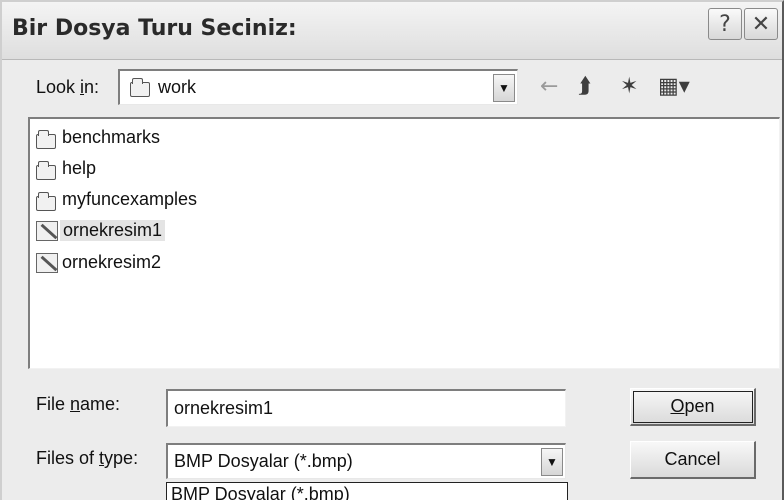  I want to click on up-folder-icon: ⮭, so click(584, 86).